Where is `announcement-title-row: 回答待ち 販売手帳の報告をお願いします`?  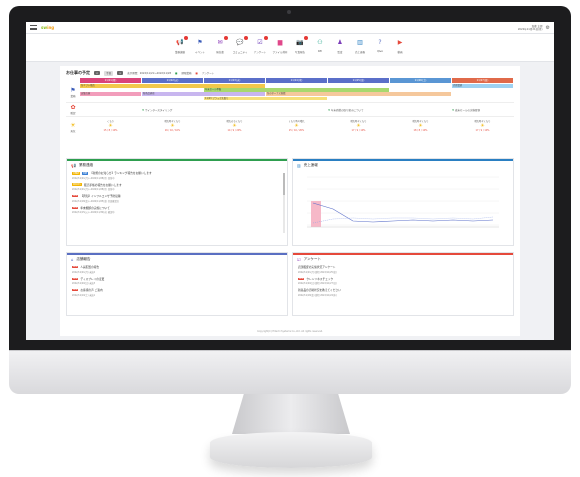
announcement-title-row: 回答待ち 販売手帳の報告をお願いします is located at coordinates (177, 185).